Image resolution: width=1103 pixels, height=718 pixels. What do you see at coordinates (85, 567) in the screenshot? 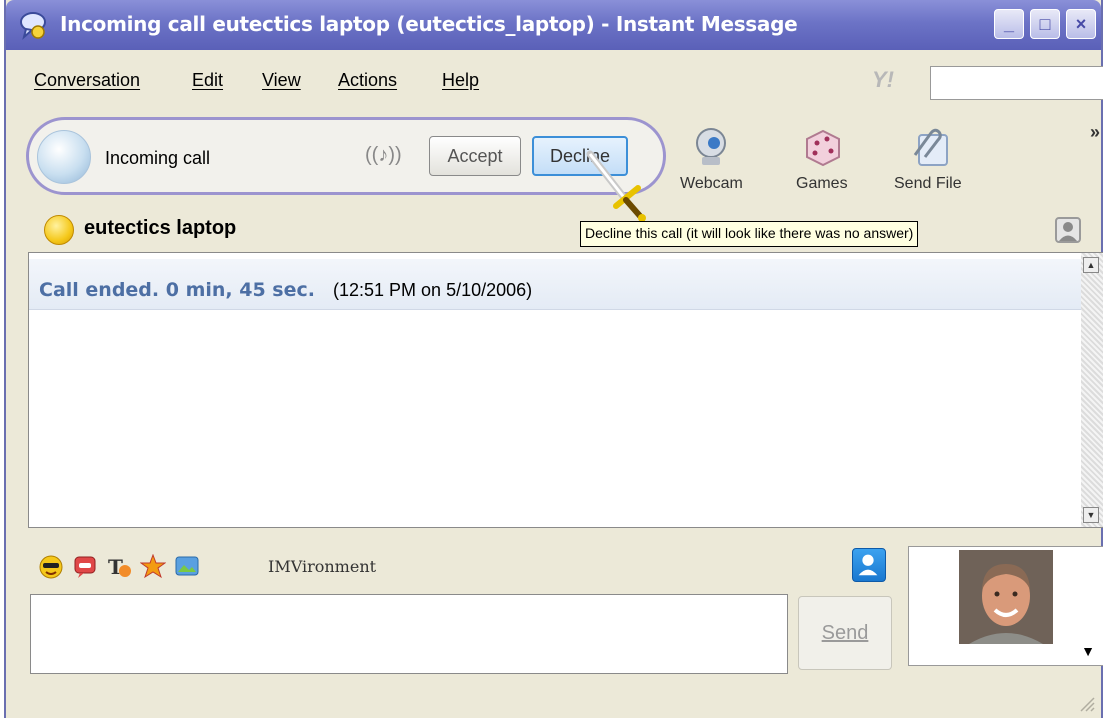
I see `audibles-icon` at bounding box center [85, 567].